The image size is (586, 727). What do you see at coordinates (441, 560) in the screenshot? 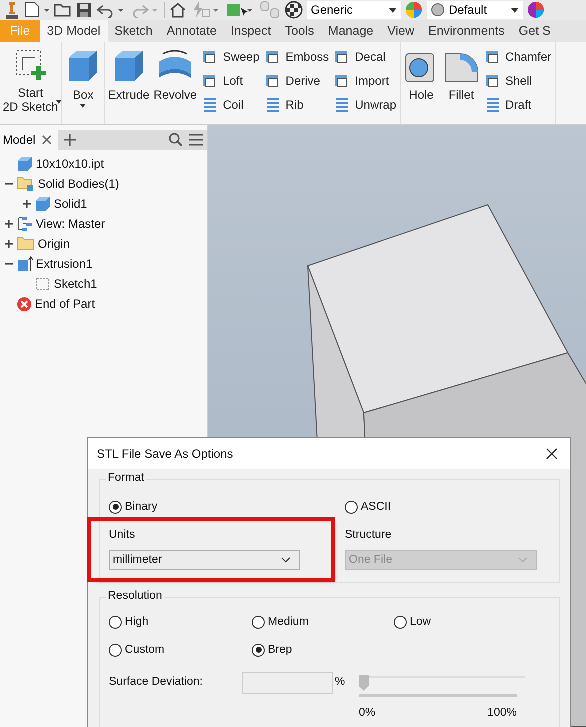
I see `structure-dropdown: One File` at bounding box center [441, 560].